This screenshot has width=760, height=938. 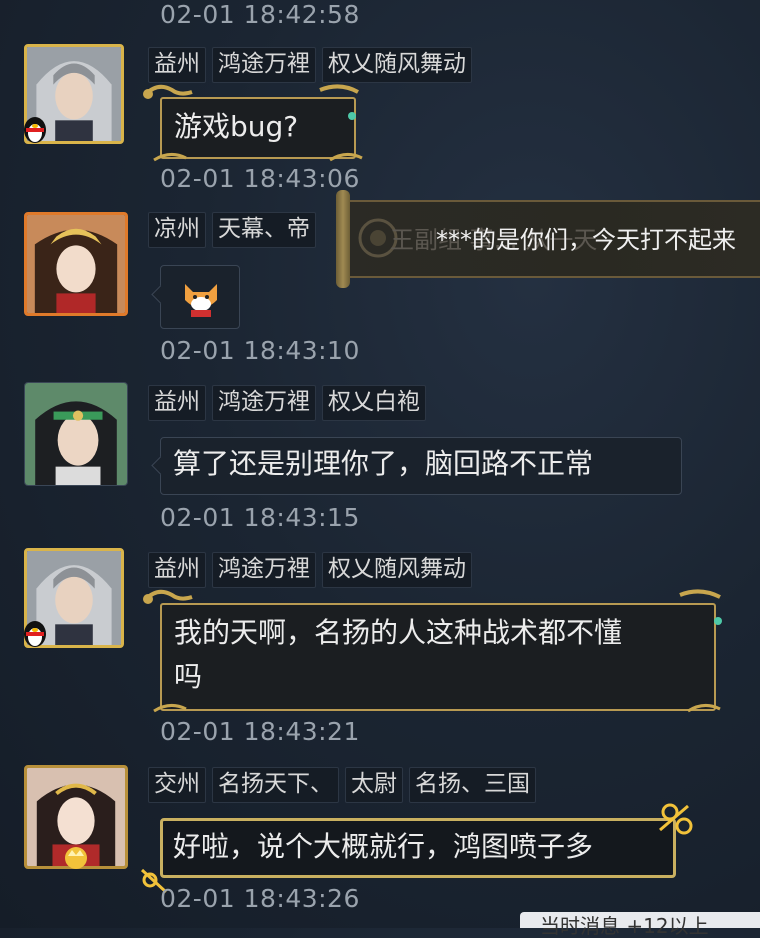 I want to click on message-timestamp: 02-01 18:43:10, so click(x=260, y=350).